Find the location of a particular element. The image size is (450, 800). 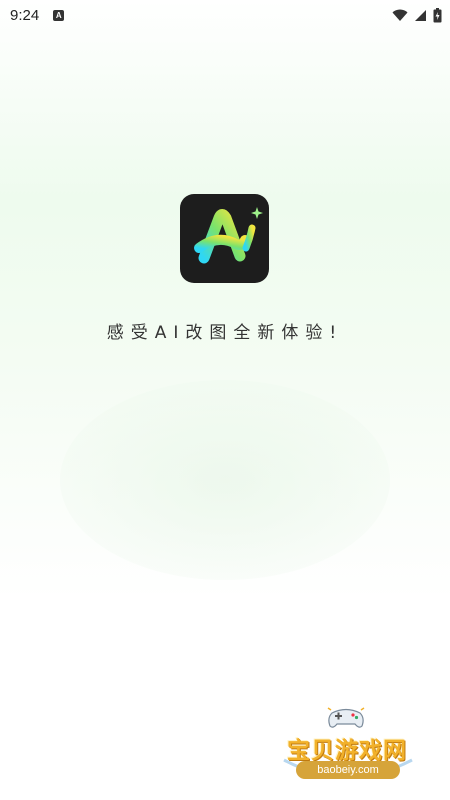

ai-logo-icon is located at coordinates (224, 238).